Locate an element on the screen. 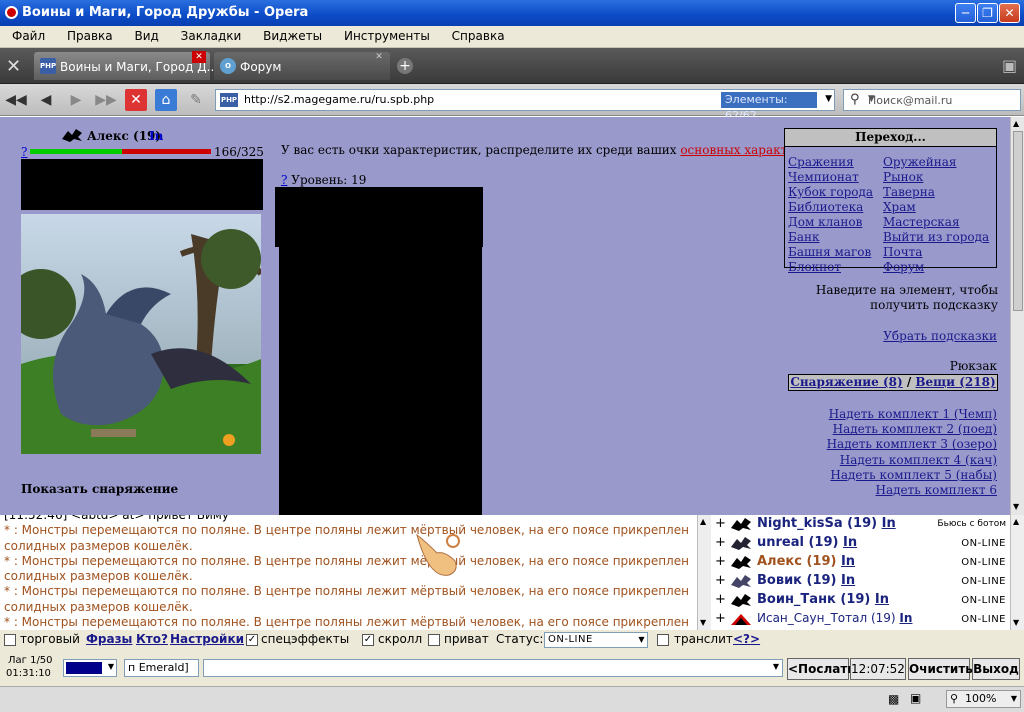 This screenshot has width=1024, height=712. page-scrollbar: ▲ ▼ is located at coordinates (1017, 316).